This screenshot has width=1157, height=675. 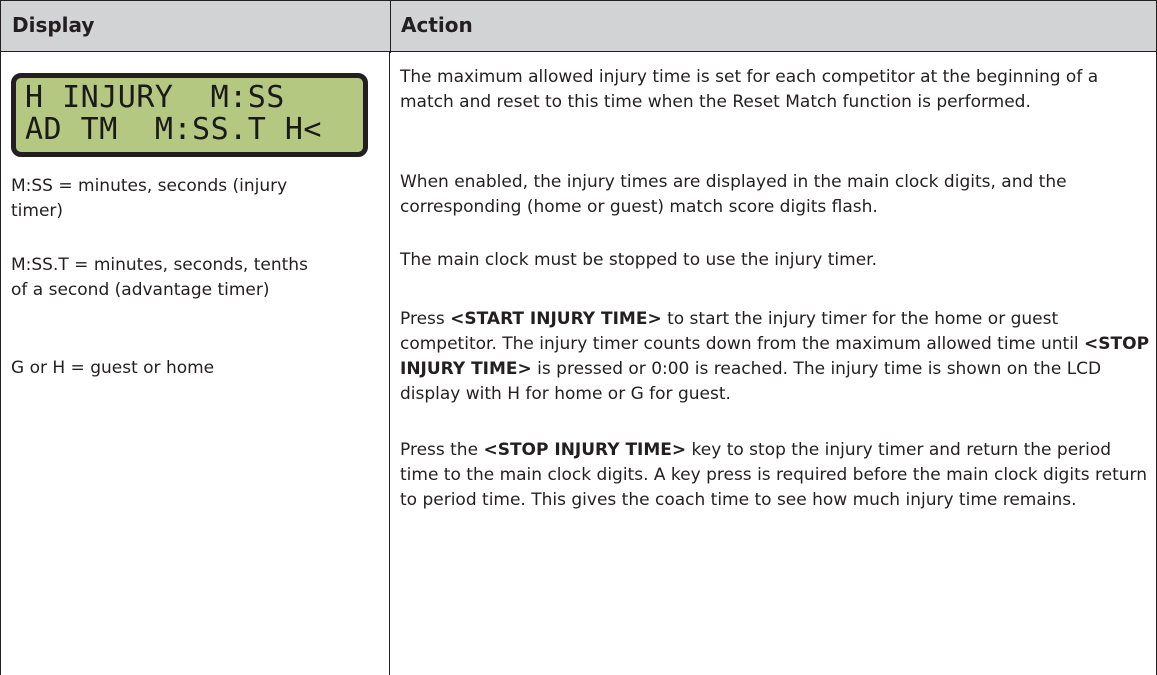 What do you see at coordinates (578, 26) in the screenshot?
I see `table-header-row: Display Action` at bounding box center [578, 26].